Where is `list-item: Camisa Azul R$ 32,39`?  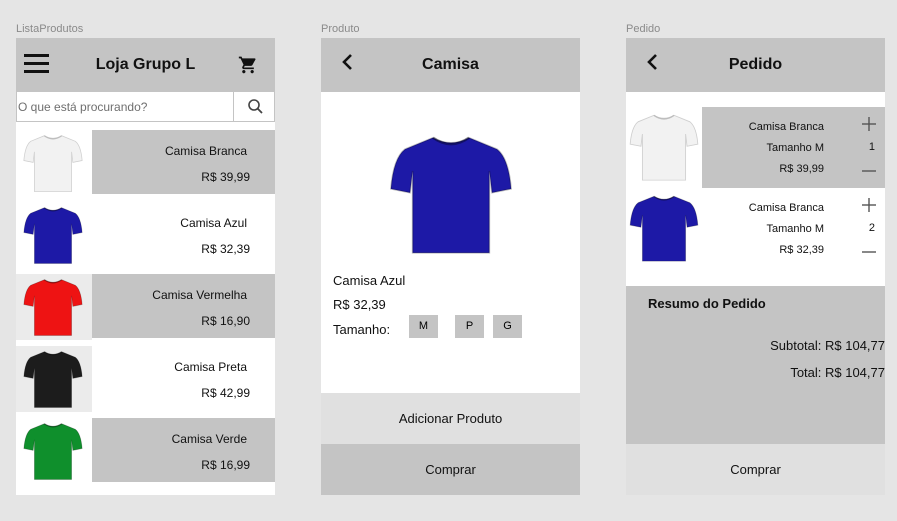 list-item: Camisa Azul R$ 32,39 is located at coordinates (145, 238).